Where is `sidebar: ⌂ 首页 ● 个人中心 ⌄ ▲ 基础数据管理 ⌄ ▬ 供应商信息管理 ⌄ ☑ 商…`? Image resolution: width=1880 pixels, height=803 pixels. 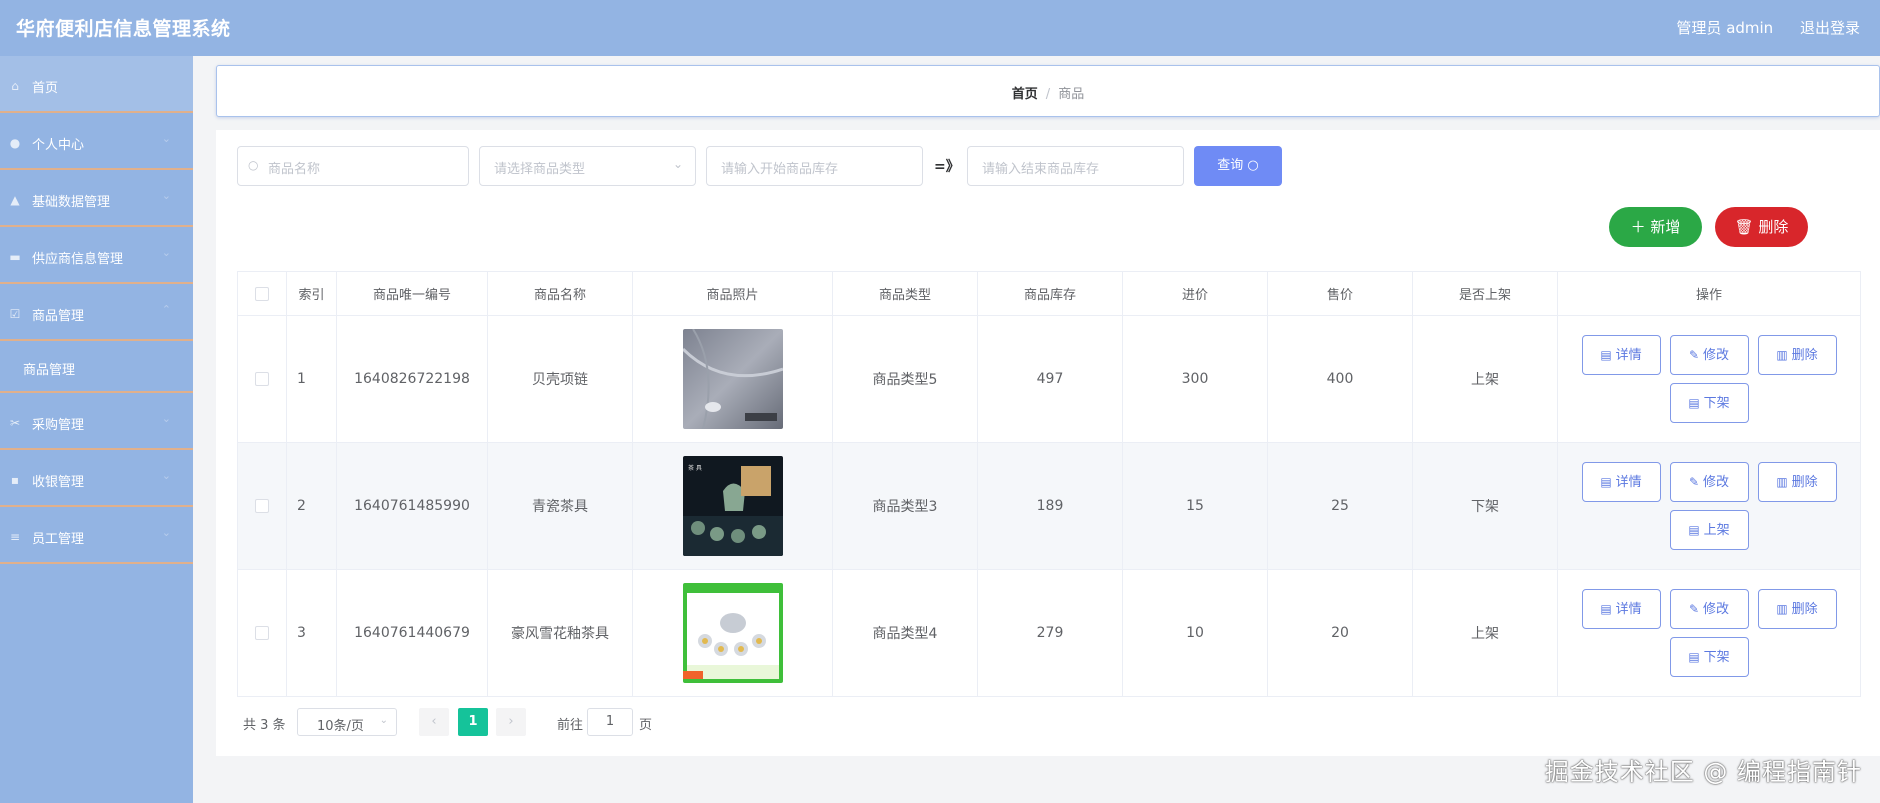 sidebar: ⌂ 首页 ● 个人中心 ⌄ ▲ 基础数据管理 ⌄ ▬ 供应商信息管理 ⌄ ☑ 商… is located at coordinates (96, 429).